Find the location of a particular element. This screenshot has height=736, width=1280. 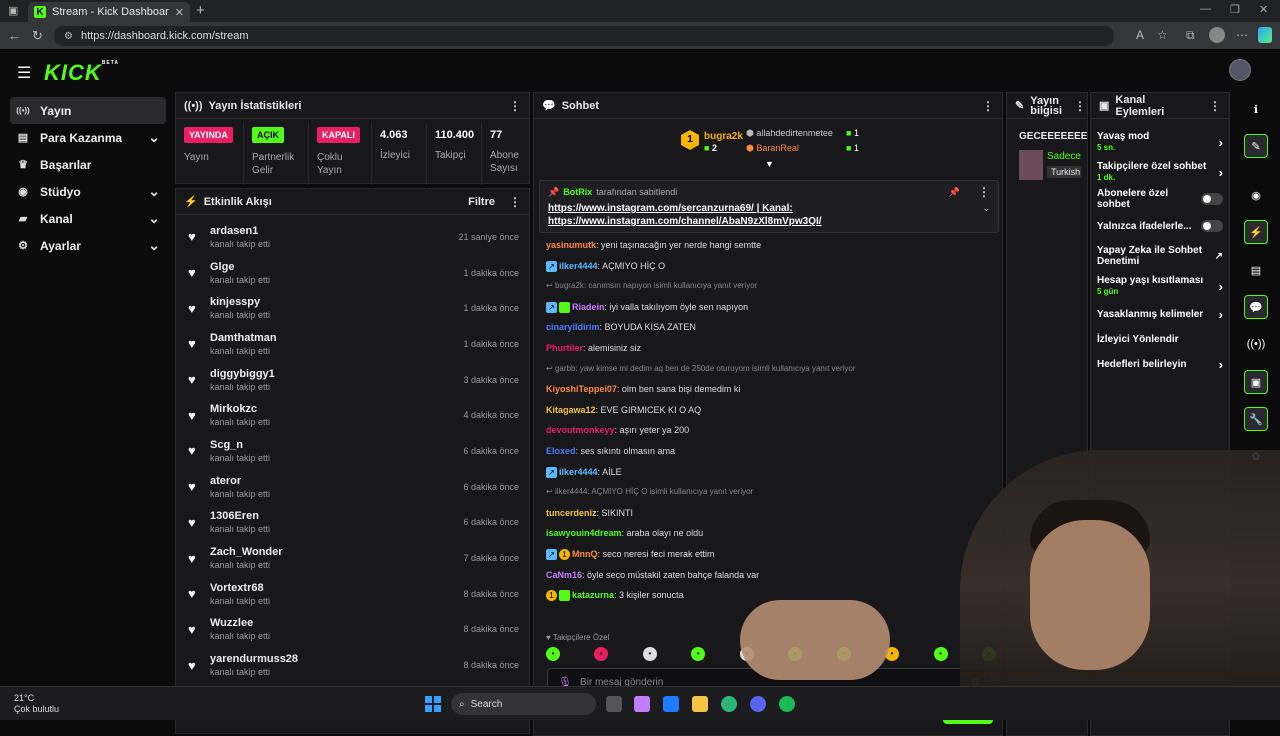

sidebar-item-5: ⚙ Ayarlar ⌄ is located at coordinates (88, 245).